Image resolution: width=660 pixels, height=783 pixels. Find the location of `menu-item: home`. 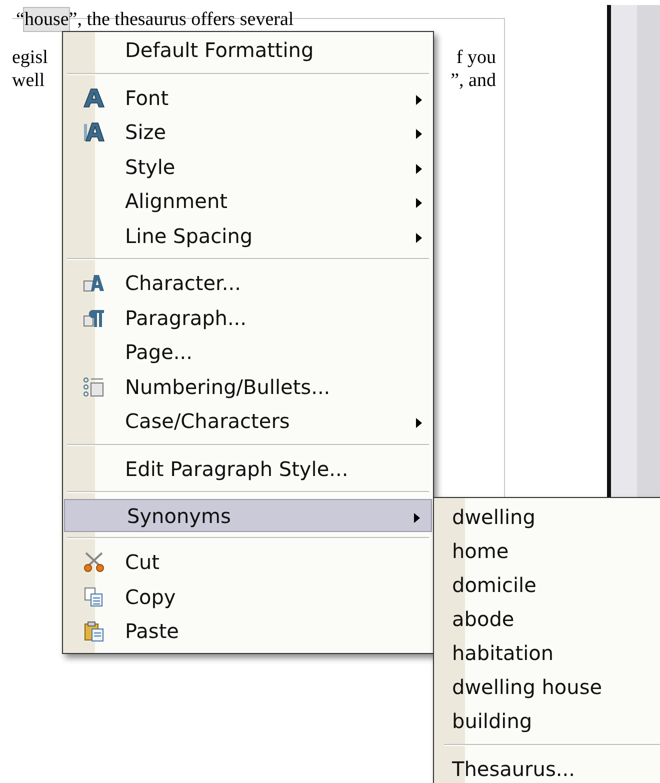

menu-item: home is located at coordinates (547, 551).